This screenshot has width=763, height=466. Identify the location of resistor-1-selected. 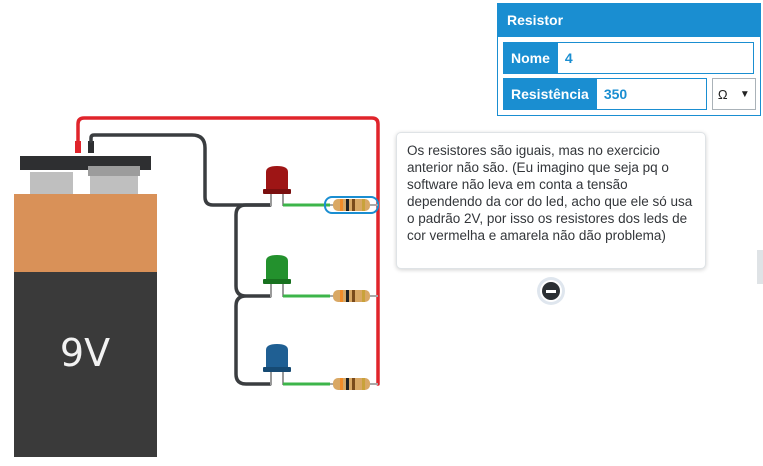
(351, 205).